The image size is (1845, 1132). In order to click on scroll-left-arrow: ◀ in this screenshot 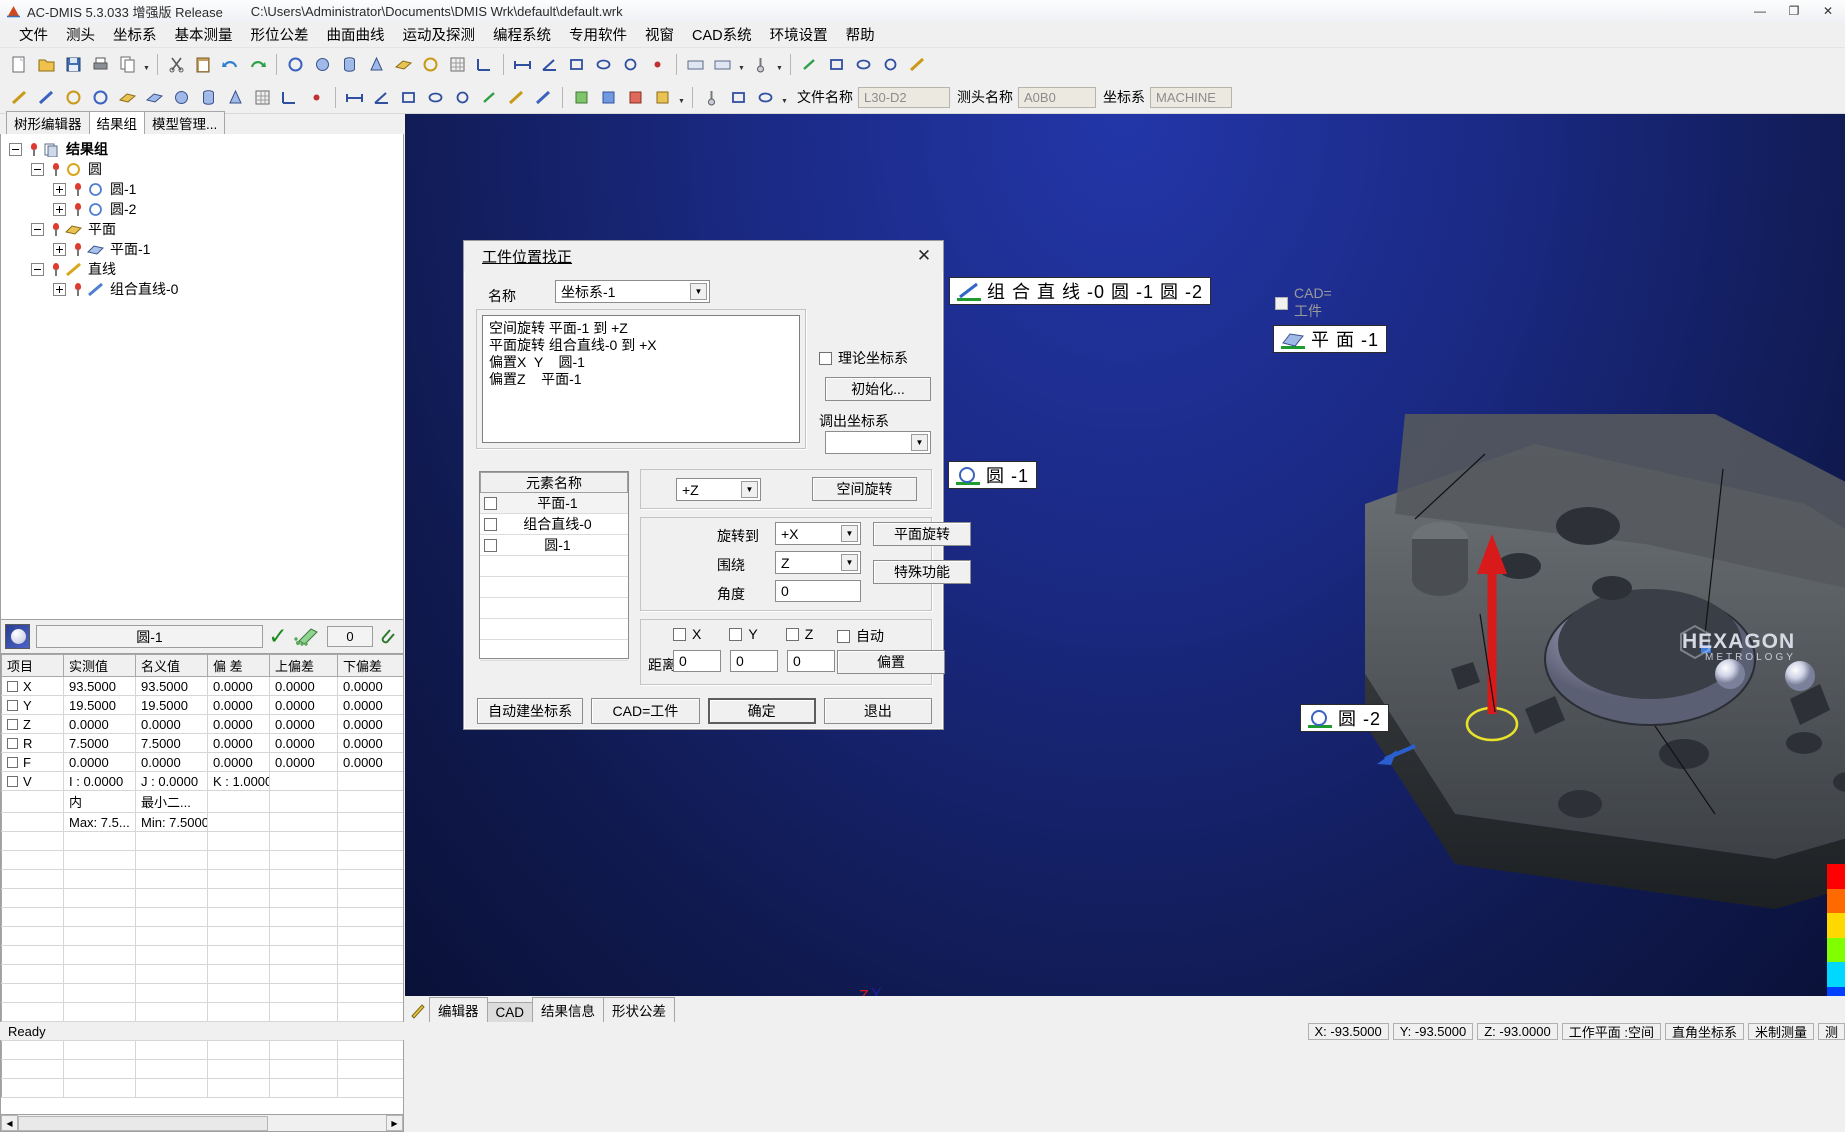, I will do `click(9, 1123)`.